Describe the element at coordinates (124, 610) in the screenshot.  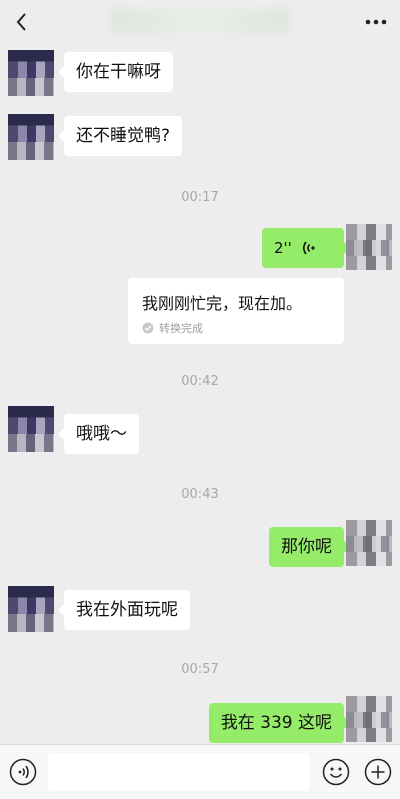
I see `received-message: 我在外面玩呢` at that location.